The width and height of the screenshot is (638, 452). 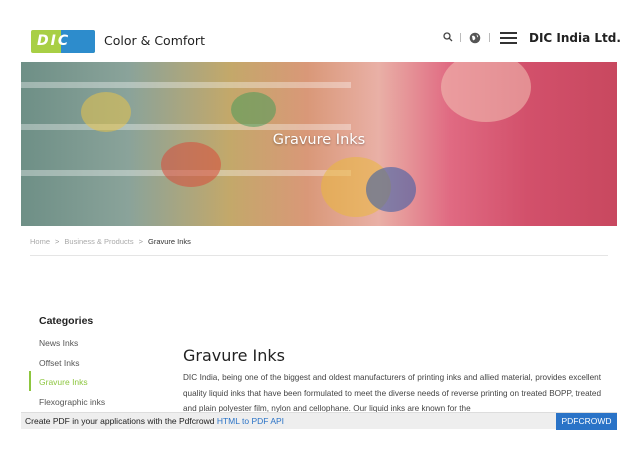 I want to click on globe-icon, so click(x=475, y=39).